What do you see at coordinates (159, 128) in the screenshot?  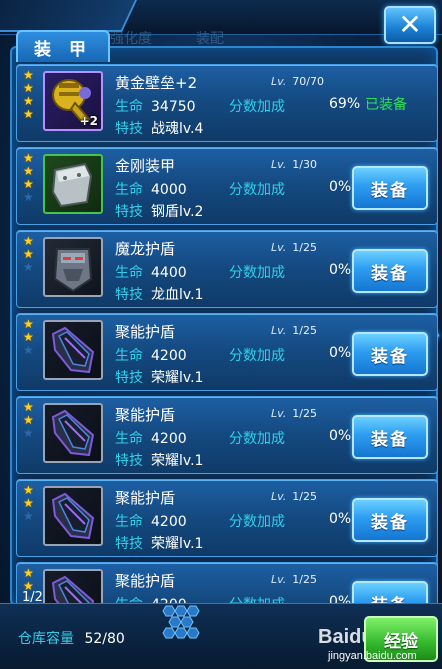 I see `skill-row: 特技 战魂lv.4` at bounding box center [159, 128].